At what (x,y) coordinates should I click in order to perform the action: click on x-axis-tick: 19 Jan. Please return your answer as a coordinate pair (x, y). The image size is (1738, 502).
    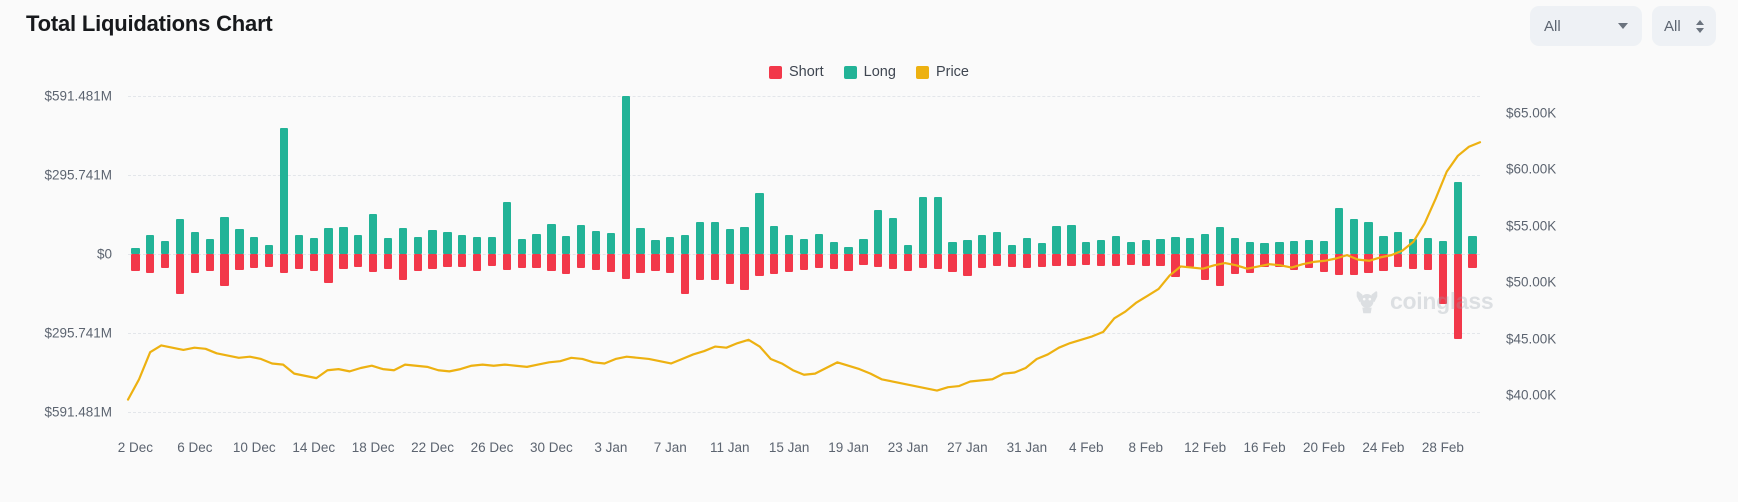
    Looking at the image, I should click on (848, 447).